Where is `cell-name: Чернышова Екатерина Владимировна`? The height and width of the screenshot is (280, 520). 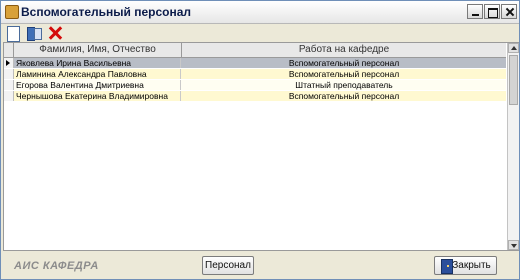 cell-name: Чернышова Екатерина Владимировна is located at coordinates (97, 96).